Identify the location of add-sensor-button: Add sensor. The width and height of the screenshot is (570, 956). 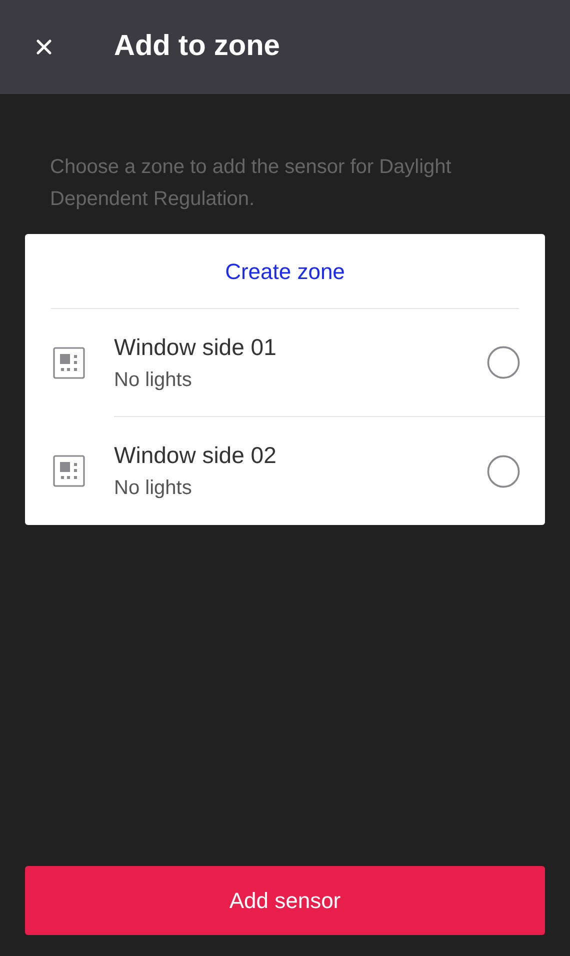
(285, 900).